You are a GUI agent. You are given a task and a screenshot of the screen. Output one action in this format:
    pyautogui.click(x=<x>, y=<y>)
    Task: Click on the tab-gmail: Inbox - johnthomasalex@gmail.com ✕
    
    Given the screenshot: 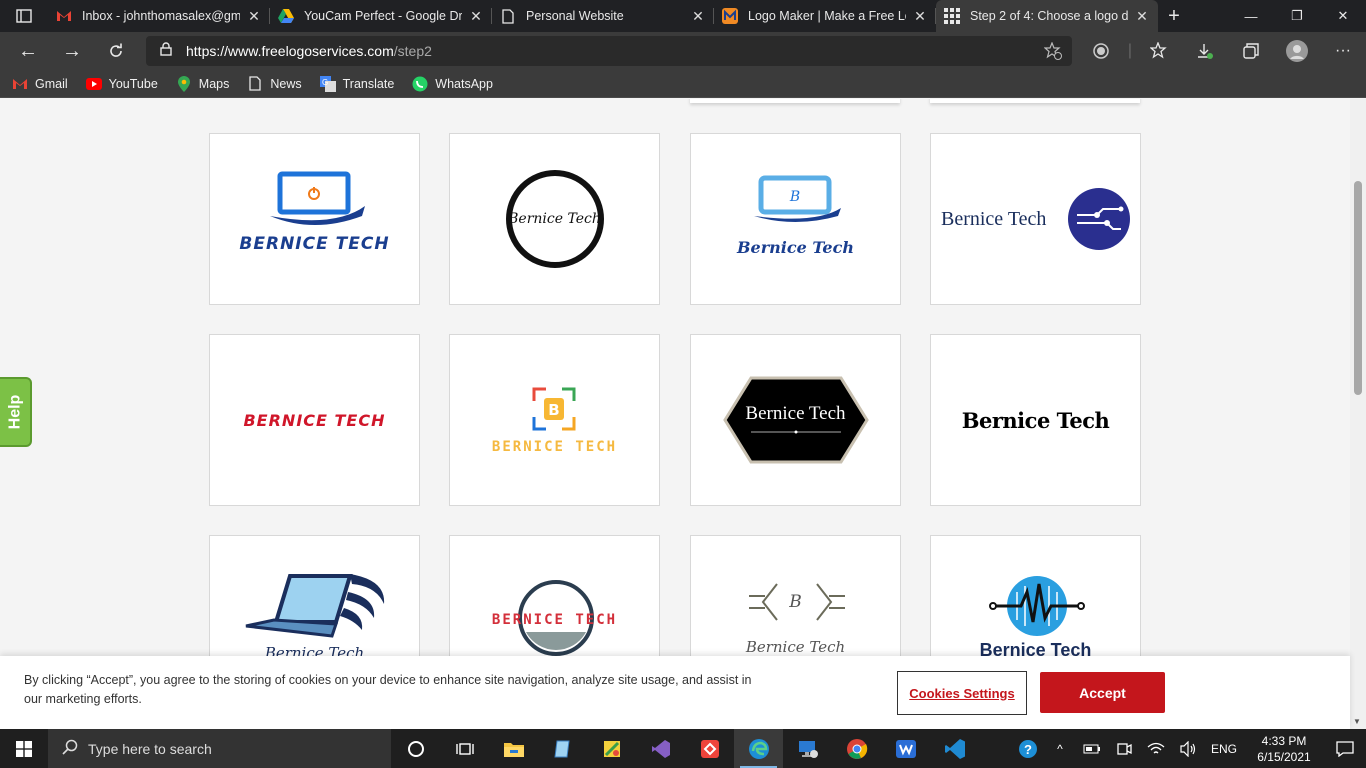 What is the action you would take?
    pyautogui.click(x=159, y=16)
    